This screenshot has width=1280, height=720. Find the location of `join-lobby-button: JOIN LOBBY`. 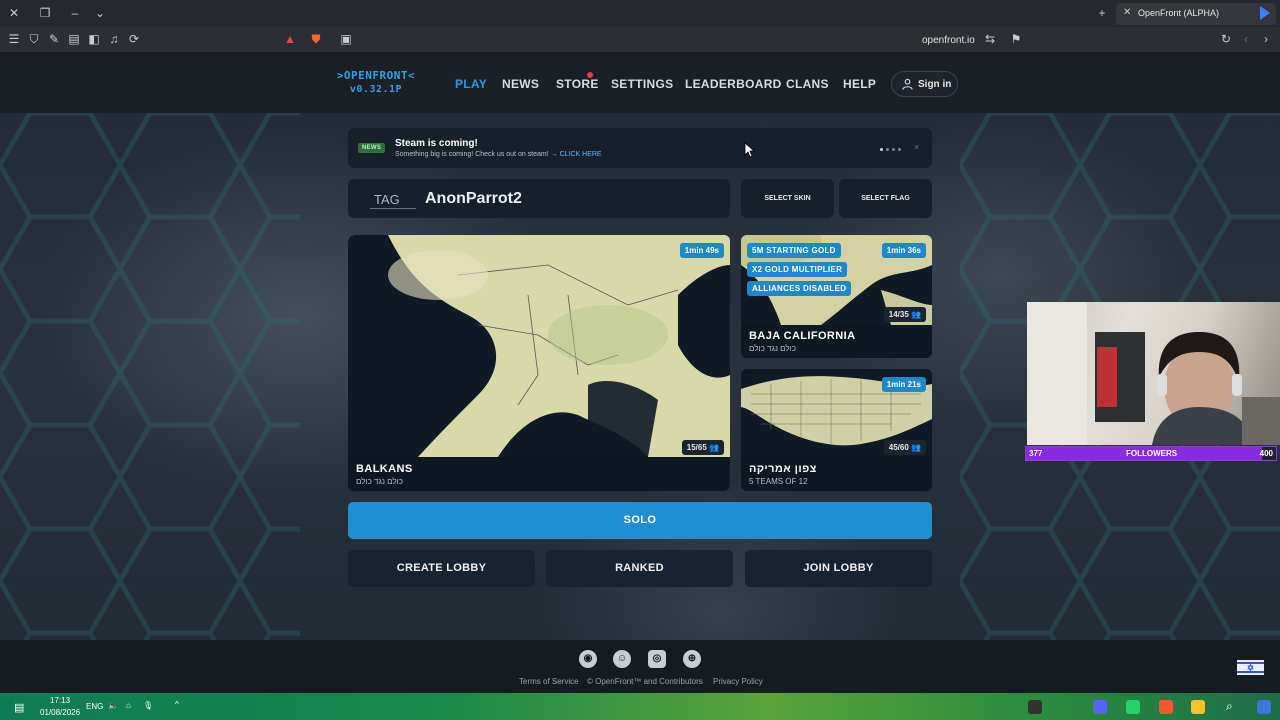

join-lobby-button: JOIN LOBBY is located at coordinates (838, 568).